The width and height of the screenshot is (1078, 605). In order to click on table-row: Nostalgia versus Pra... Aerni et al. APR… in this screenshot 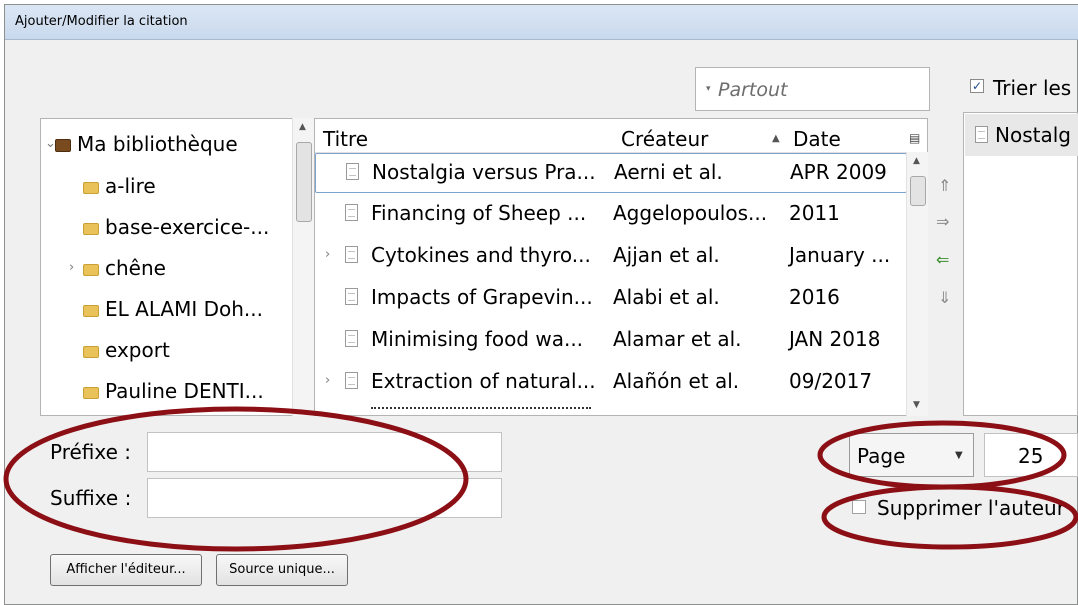, I will do `click(611, 173)`.